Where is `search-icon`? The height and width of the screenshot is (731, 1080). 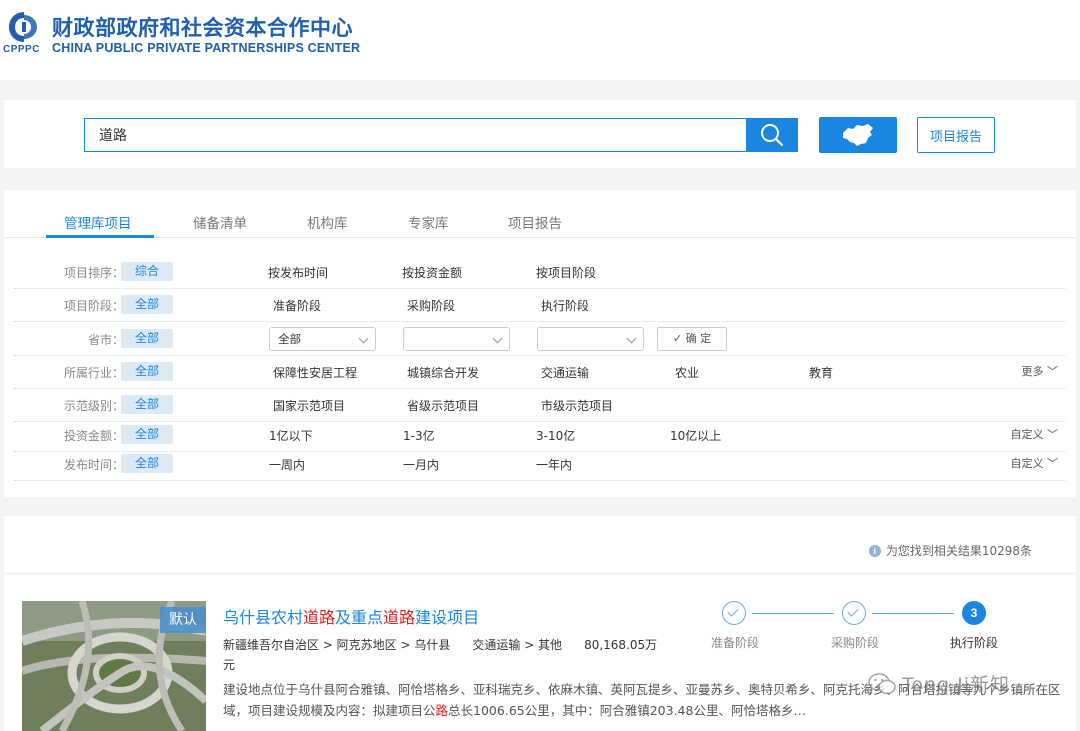 search-icon is located at coordinates (772, 135).